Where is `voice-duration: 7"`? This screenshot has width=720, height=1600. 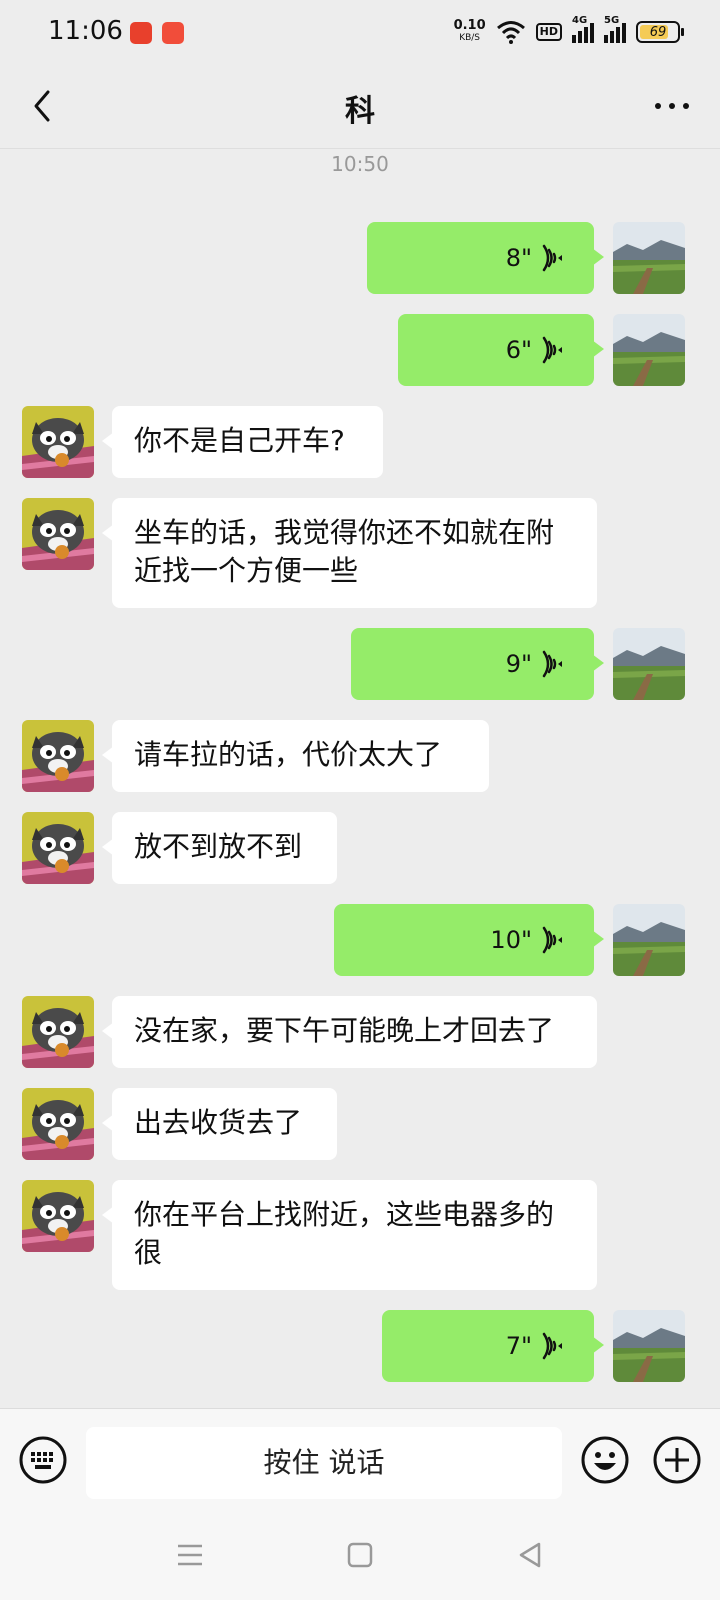
voice-duration: 7" is located at coordinates (518, 1346).